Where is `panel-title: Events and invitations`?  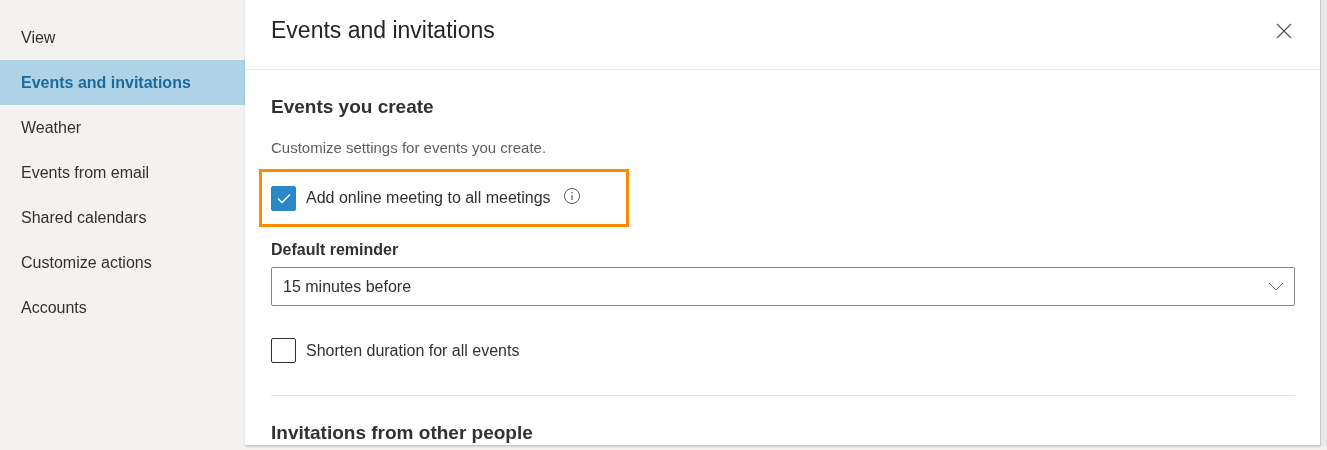
panel-title: Events and invitations is located at coordinates (383, 31).